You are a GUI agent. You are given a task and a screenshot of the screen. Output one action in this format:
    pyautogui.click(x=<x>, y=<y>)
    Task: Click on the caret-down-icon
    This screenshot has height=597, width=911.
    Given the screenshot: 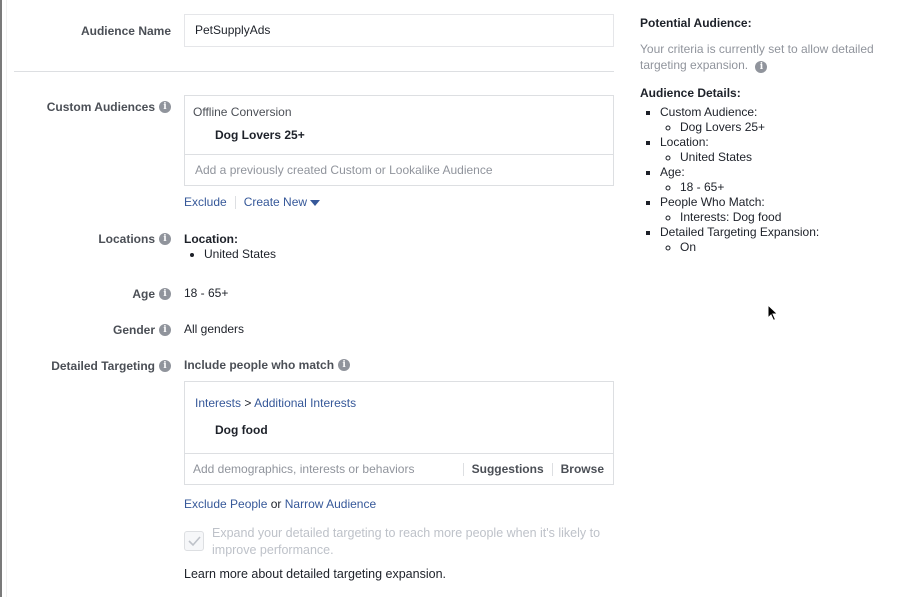 What is the action you would take?
    pyautogui.click(x=315, y=202)
    